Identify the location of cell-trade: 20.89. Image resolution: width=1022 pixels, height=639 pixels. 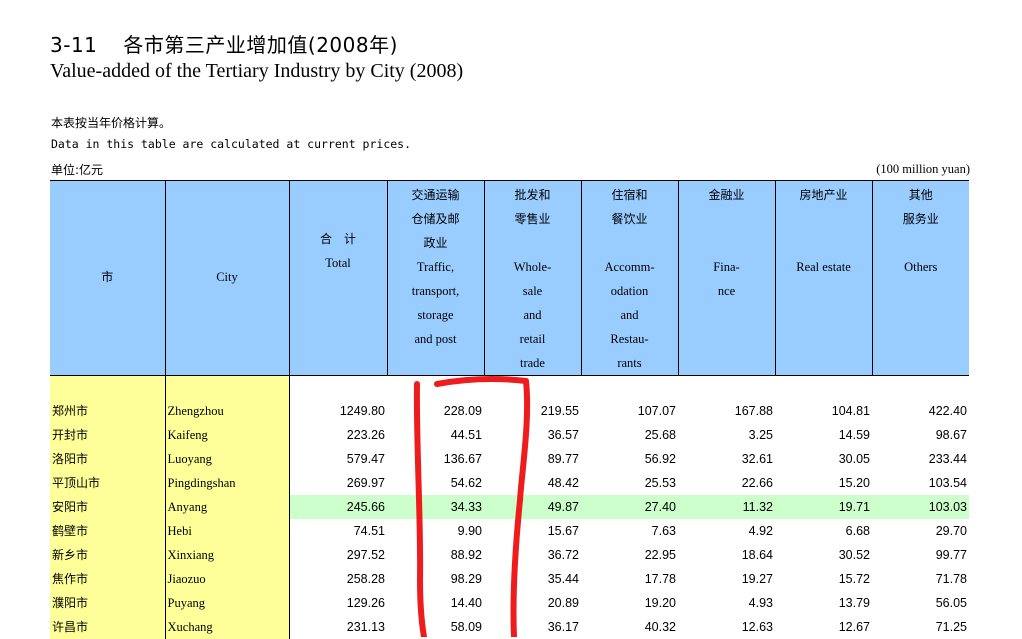
(532, 603).